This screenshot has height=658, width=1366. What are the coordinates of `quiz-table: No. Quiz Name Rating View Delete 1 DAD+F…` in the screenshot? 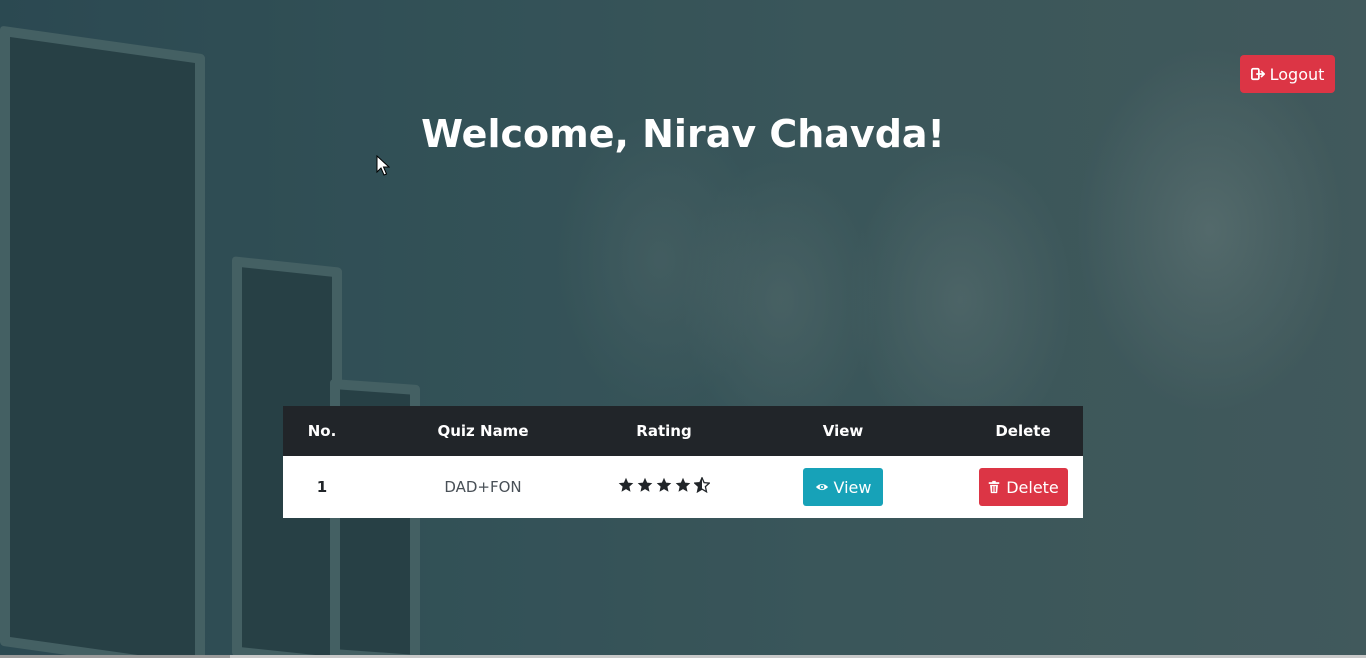 It's located at (683, 462).